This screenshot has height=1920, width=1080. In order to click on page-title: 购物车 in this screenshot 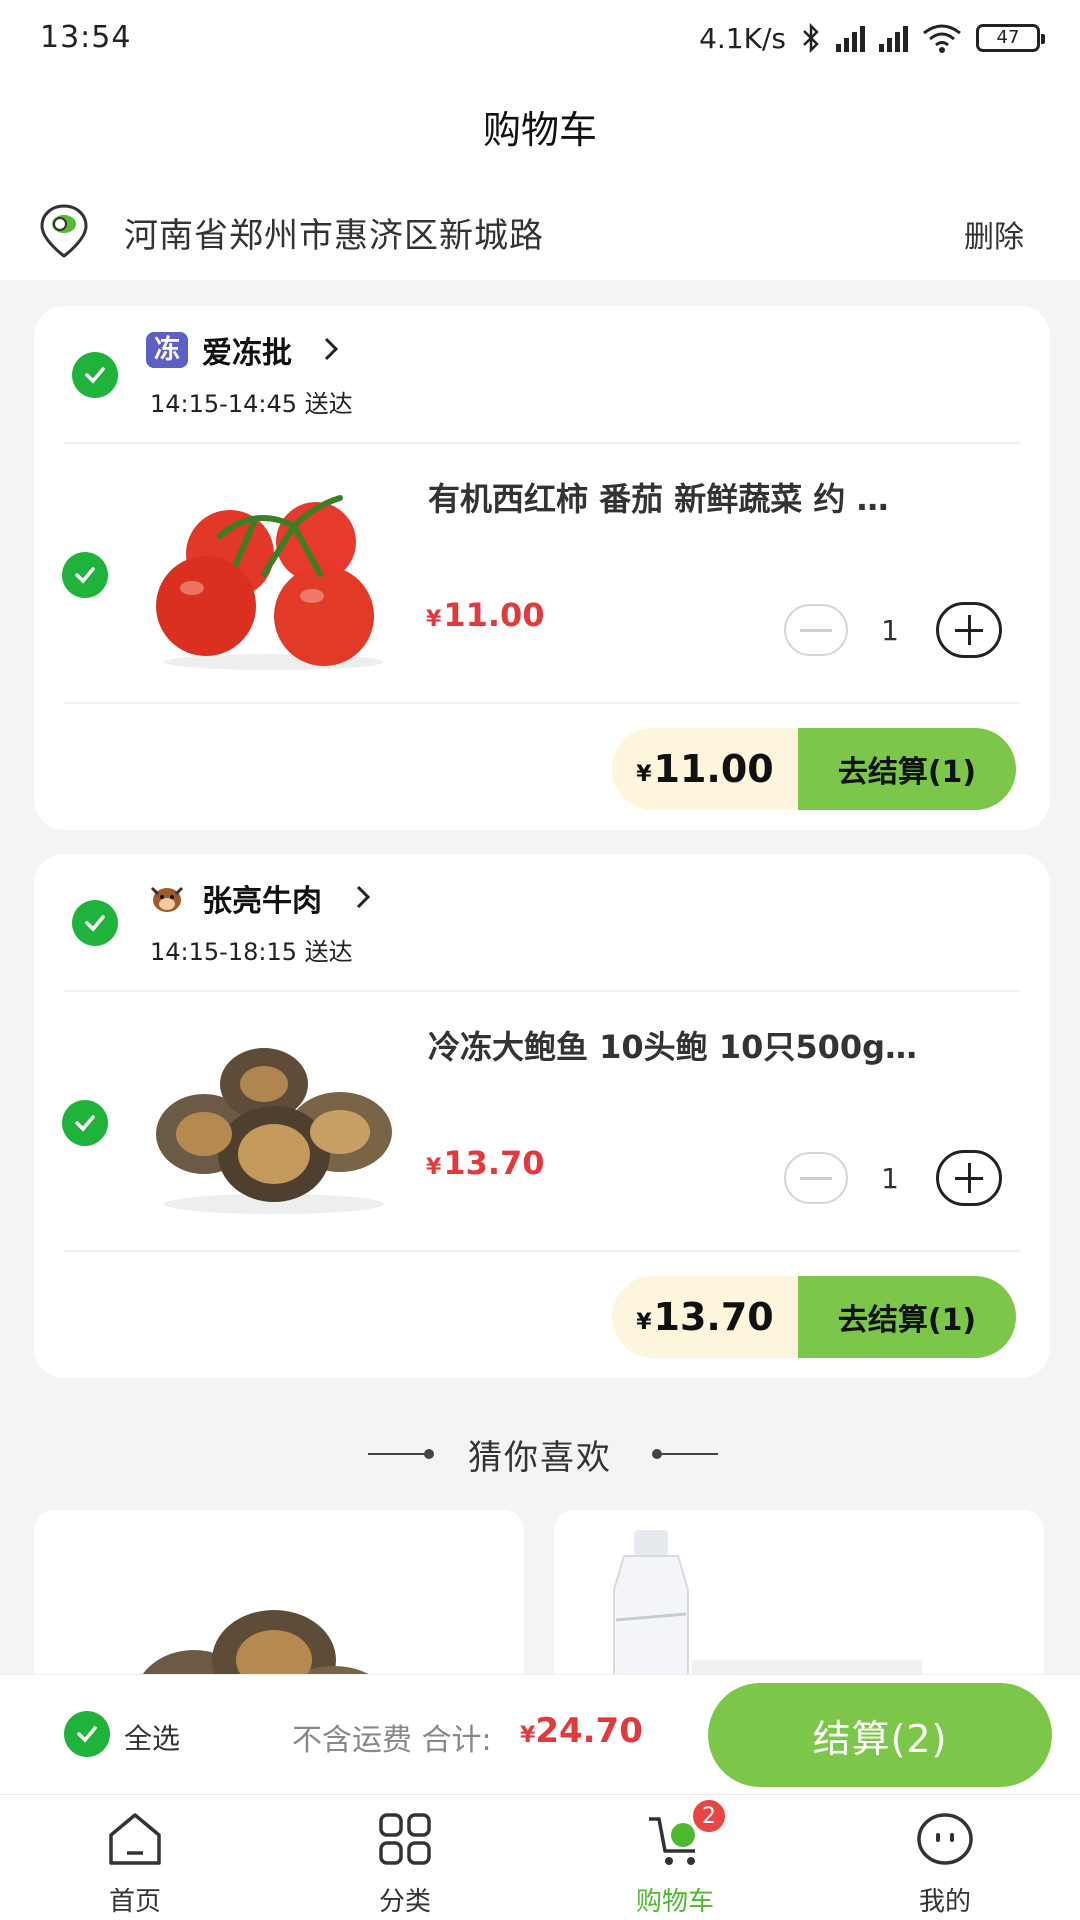, I will do `click(539, 130)`.